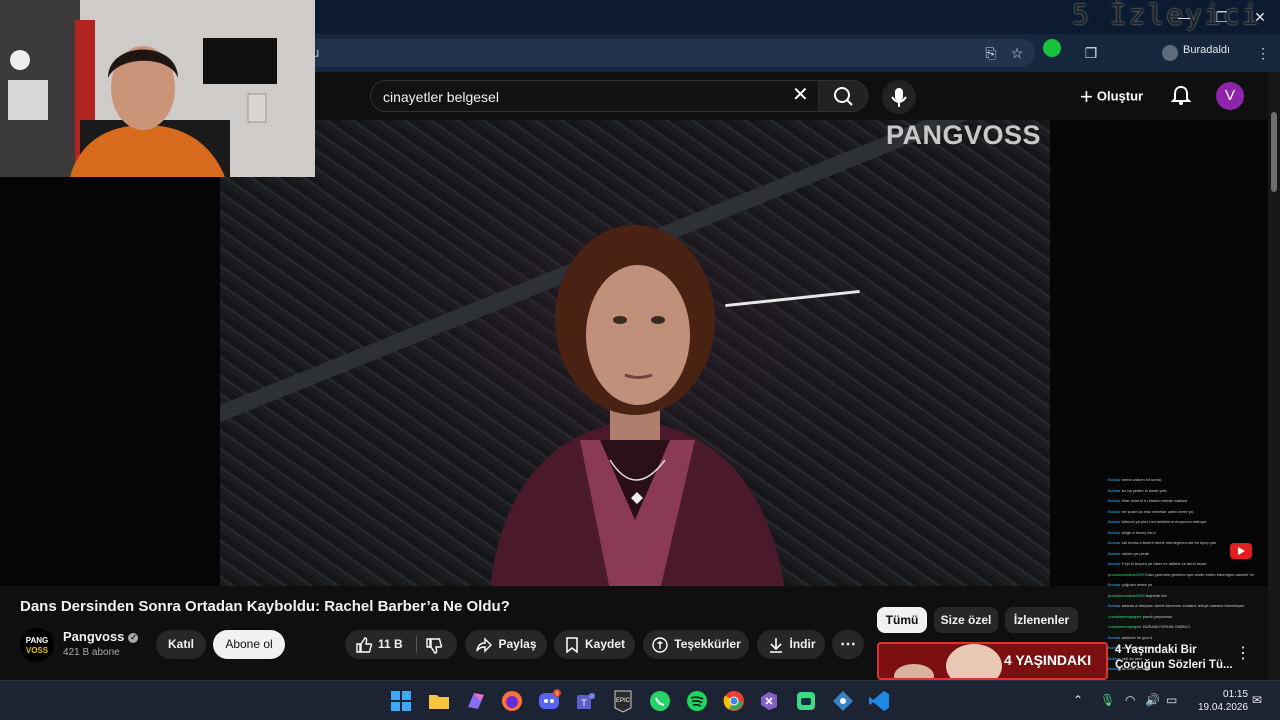 This screenshot has height=720, width=1280. Describe the element at coordinates (1181, 95) in the screenshot. I see `notifications-bell-icon` at that location.